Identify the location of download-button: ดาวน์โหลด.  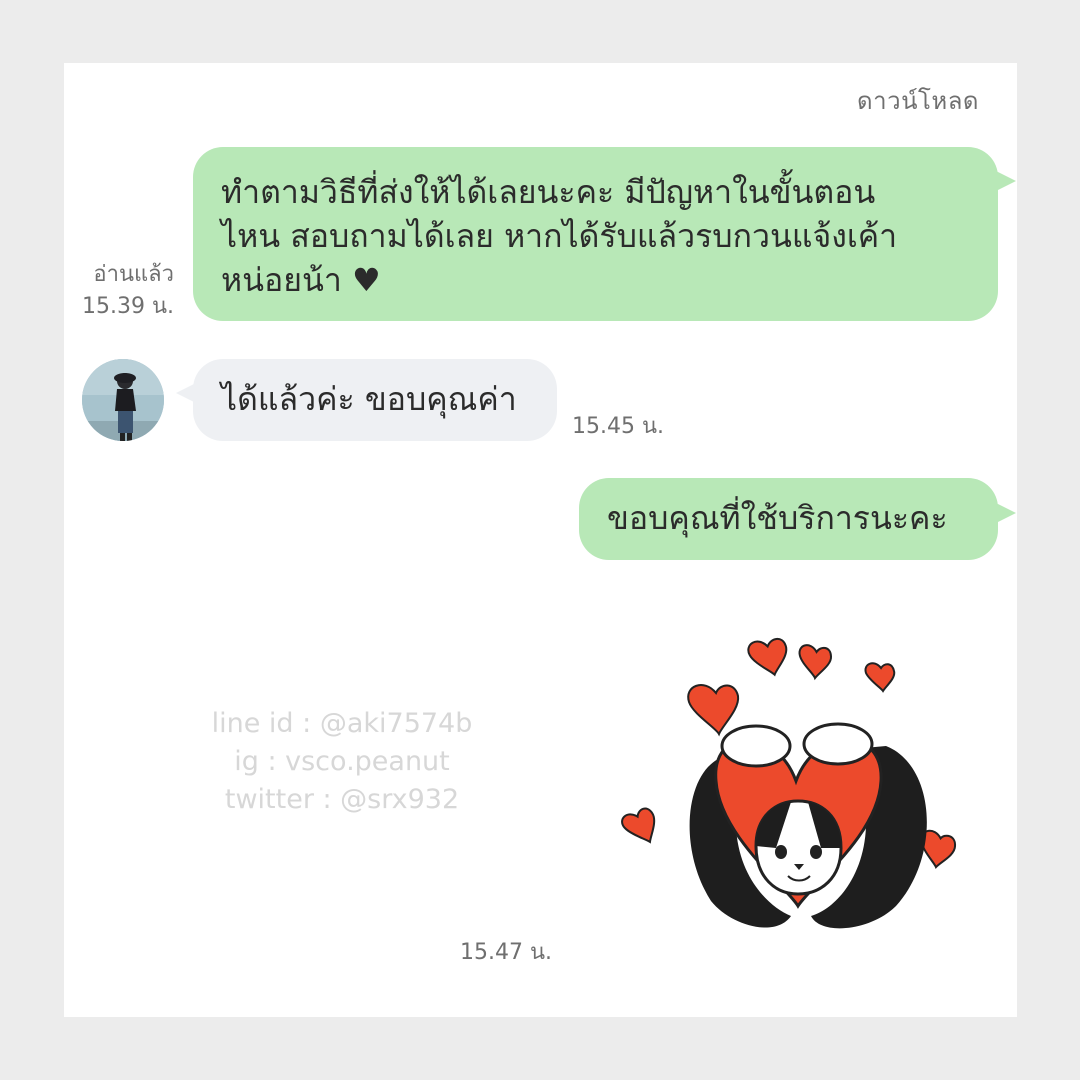
(918, 100).